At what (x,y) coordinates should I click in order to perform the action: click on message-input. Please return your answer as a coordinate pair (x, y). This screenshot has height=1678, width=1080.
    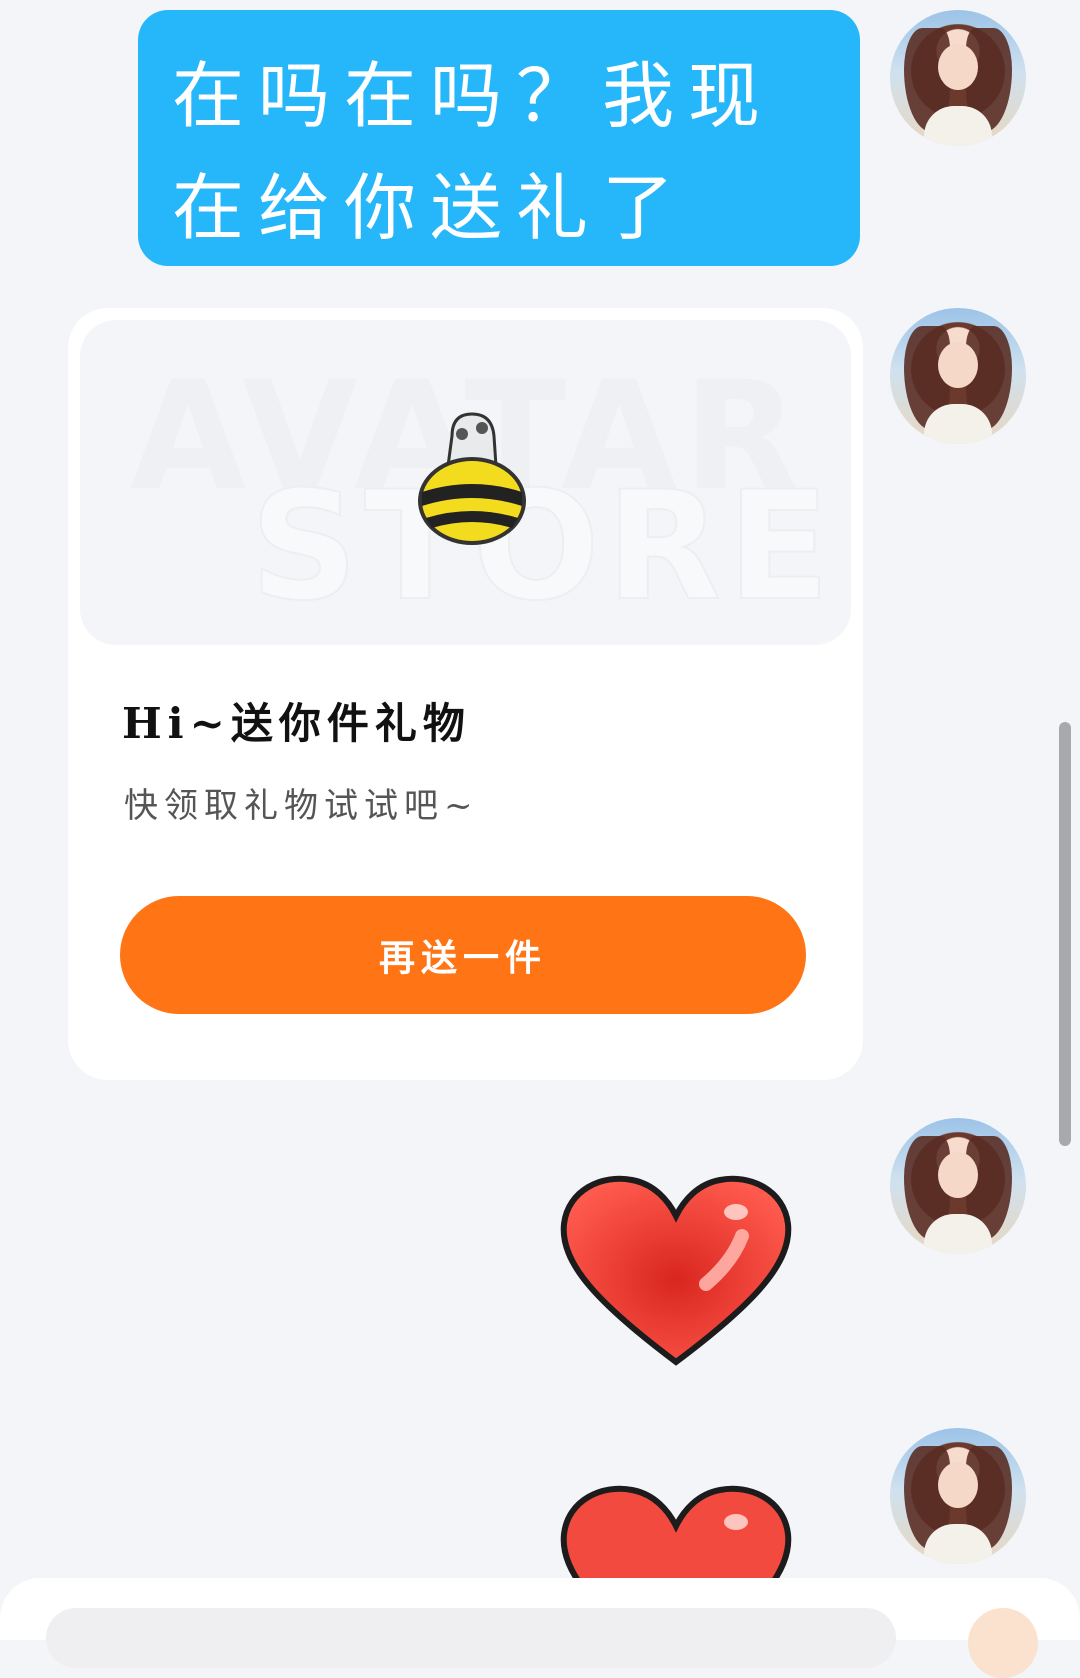
    Looking at the image, I should click on (471, 1638).